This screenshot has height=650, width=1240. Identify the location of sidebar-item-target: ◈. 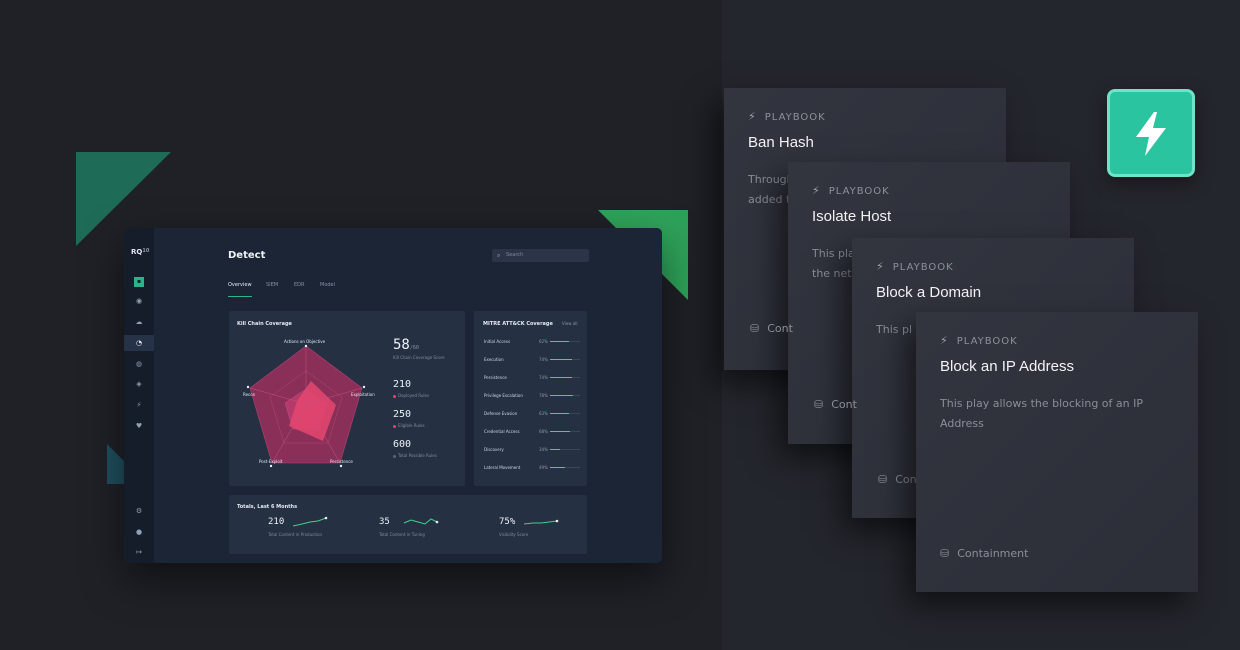
(139, 384).